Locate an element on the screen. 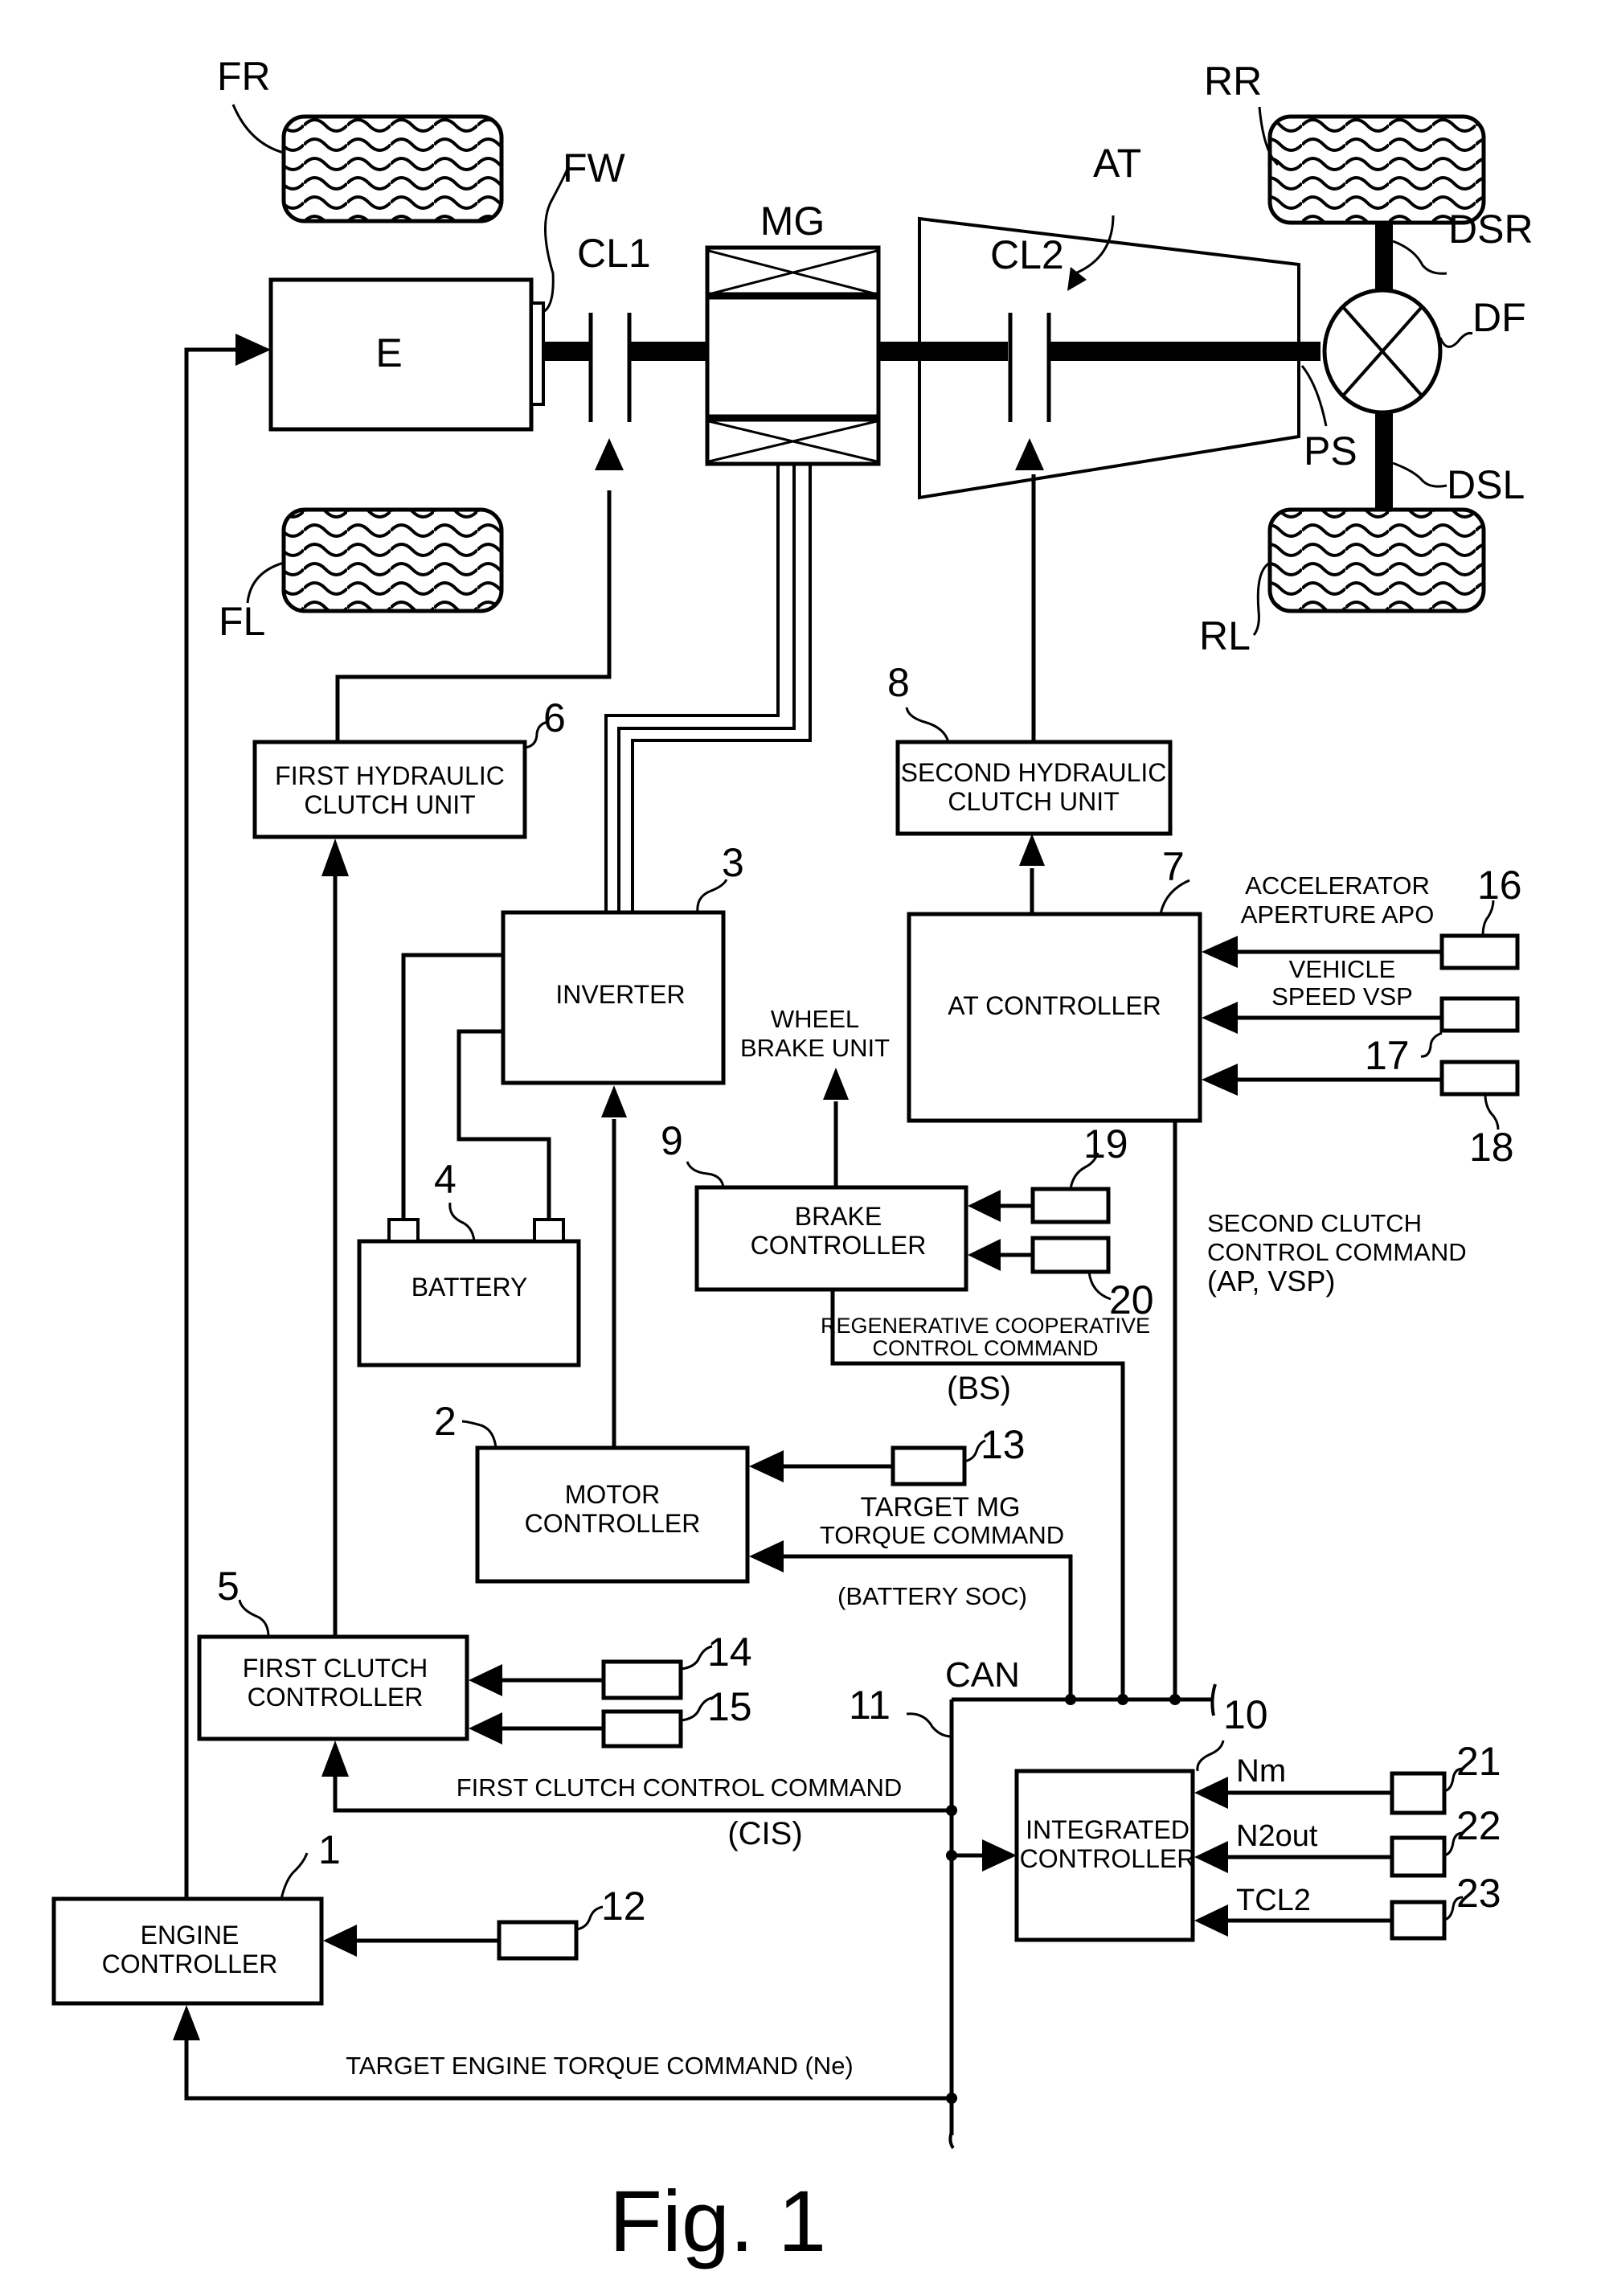  label-fr: FR is located at coordinates (244, 76).